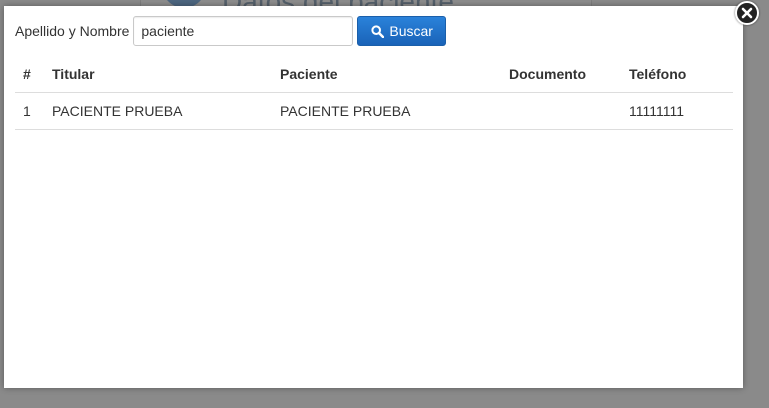 This screenshot has width=769, height=408. I want to click on header-num: #, so click(29, 74).